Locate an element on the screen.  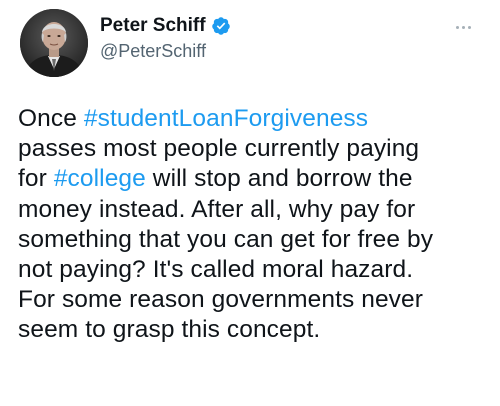
tweet-text-segment: seem to grasp this concept. is located at coordinates (169, 330).